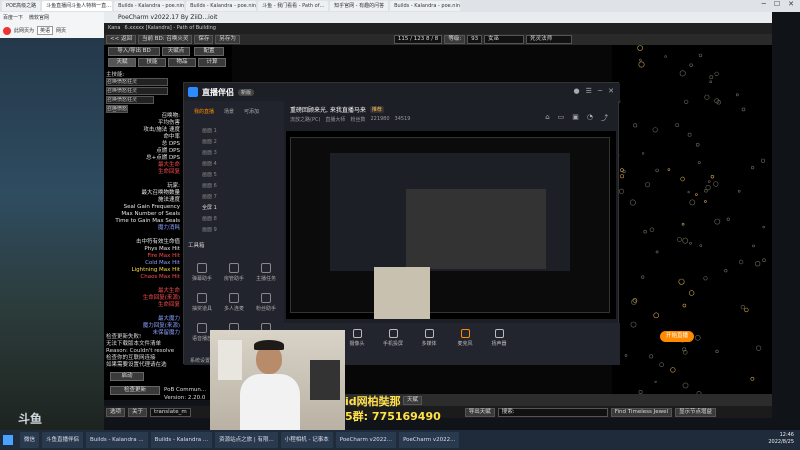 This screenshot has width=800, height=450. Describe the element at coordinates (135, 390) in the screenshot. I see `check-update-button: 检查更新` at that location.